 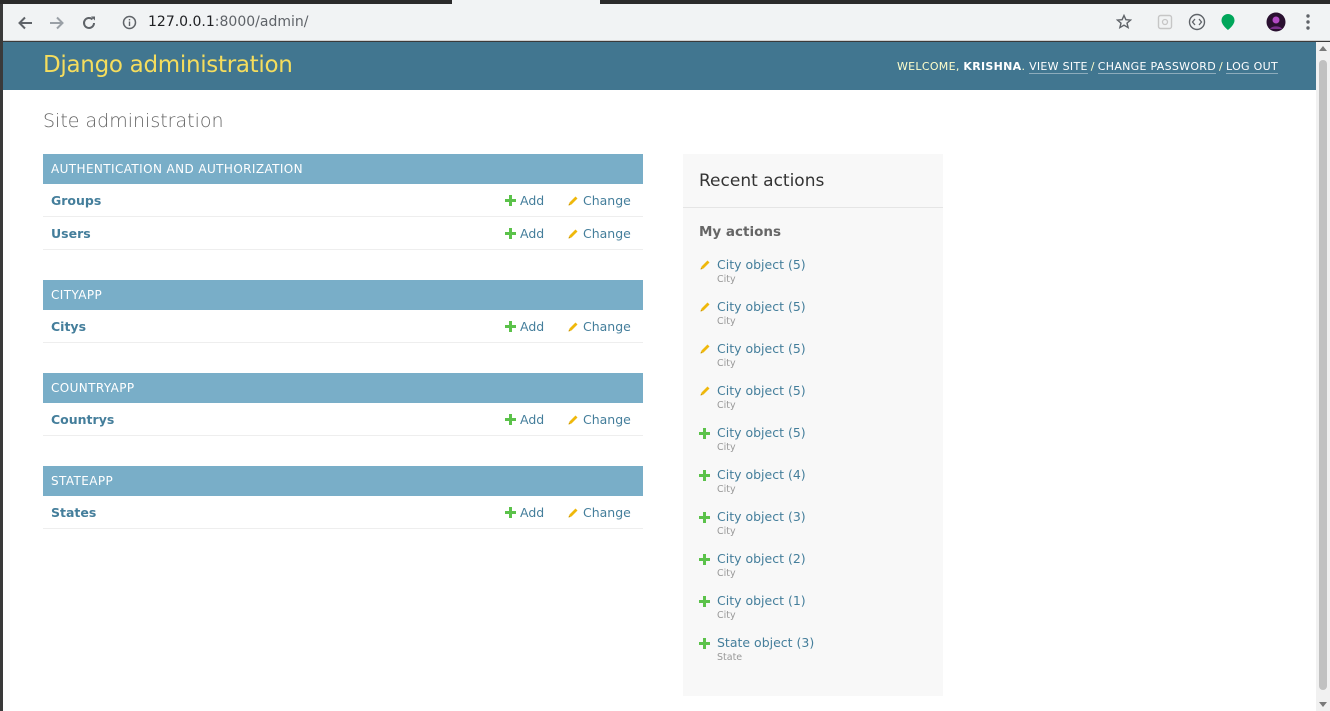 I want to click on browser-menu-icon, so click(x=1308, y=22).